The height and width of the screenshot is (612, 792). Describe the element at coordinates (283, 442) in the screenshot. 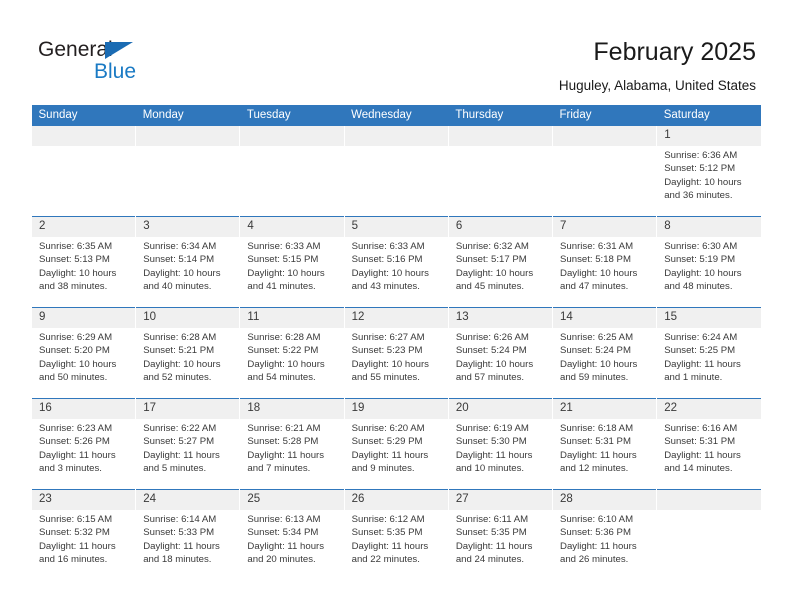

I see `sunset-time: Sunset: 5:28 PM` at that location.